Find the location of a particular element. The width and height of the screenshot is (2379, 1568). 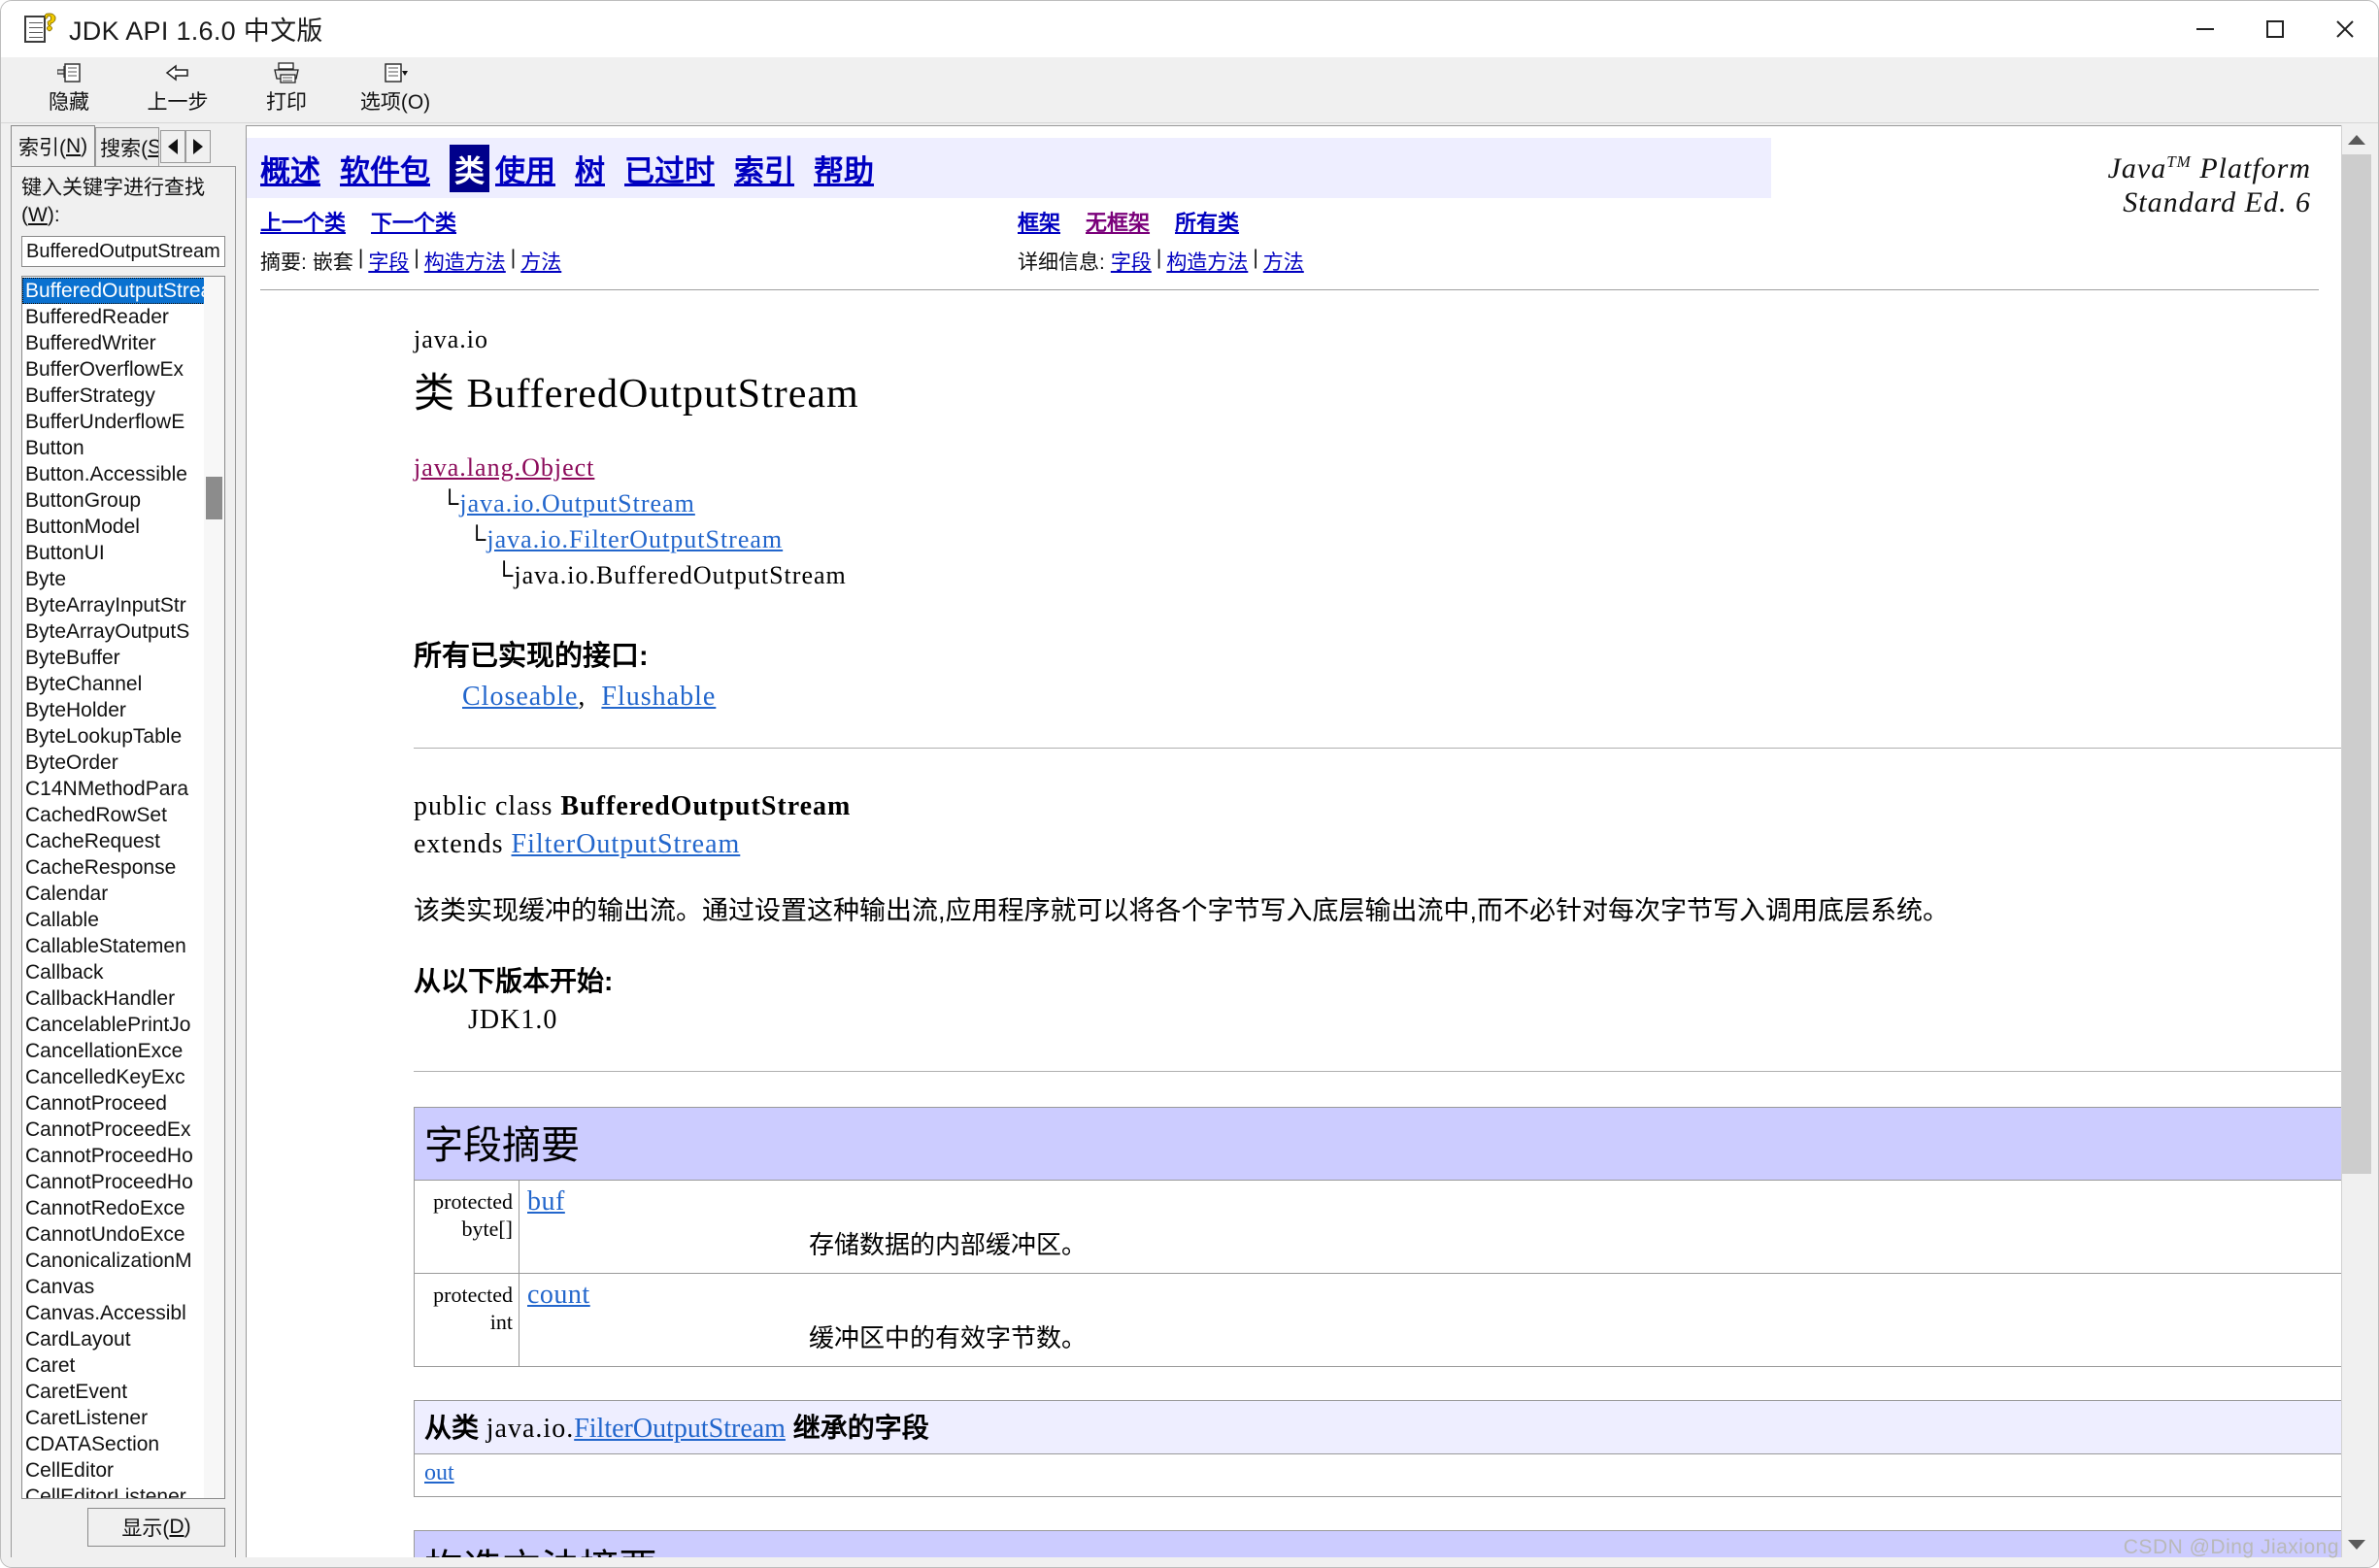

list-item: Canvas.Accessibl is located at coordinates (123, 1313).